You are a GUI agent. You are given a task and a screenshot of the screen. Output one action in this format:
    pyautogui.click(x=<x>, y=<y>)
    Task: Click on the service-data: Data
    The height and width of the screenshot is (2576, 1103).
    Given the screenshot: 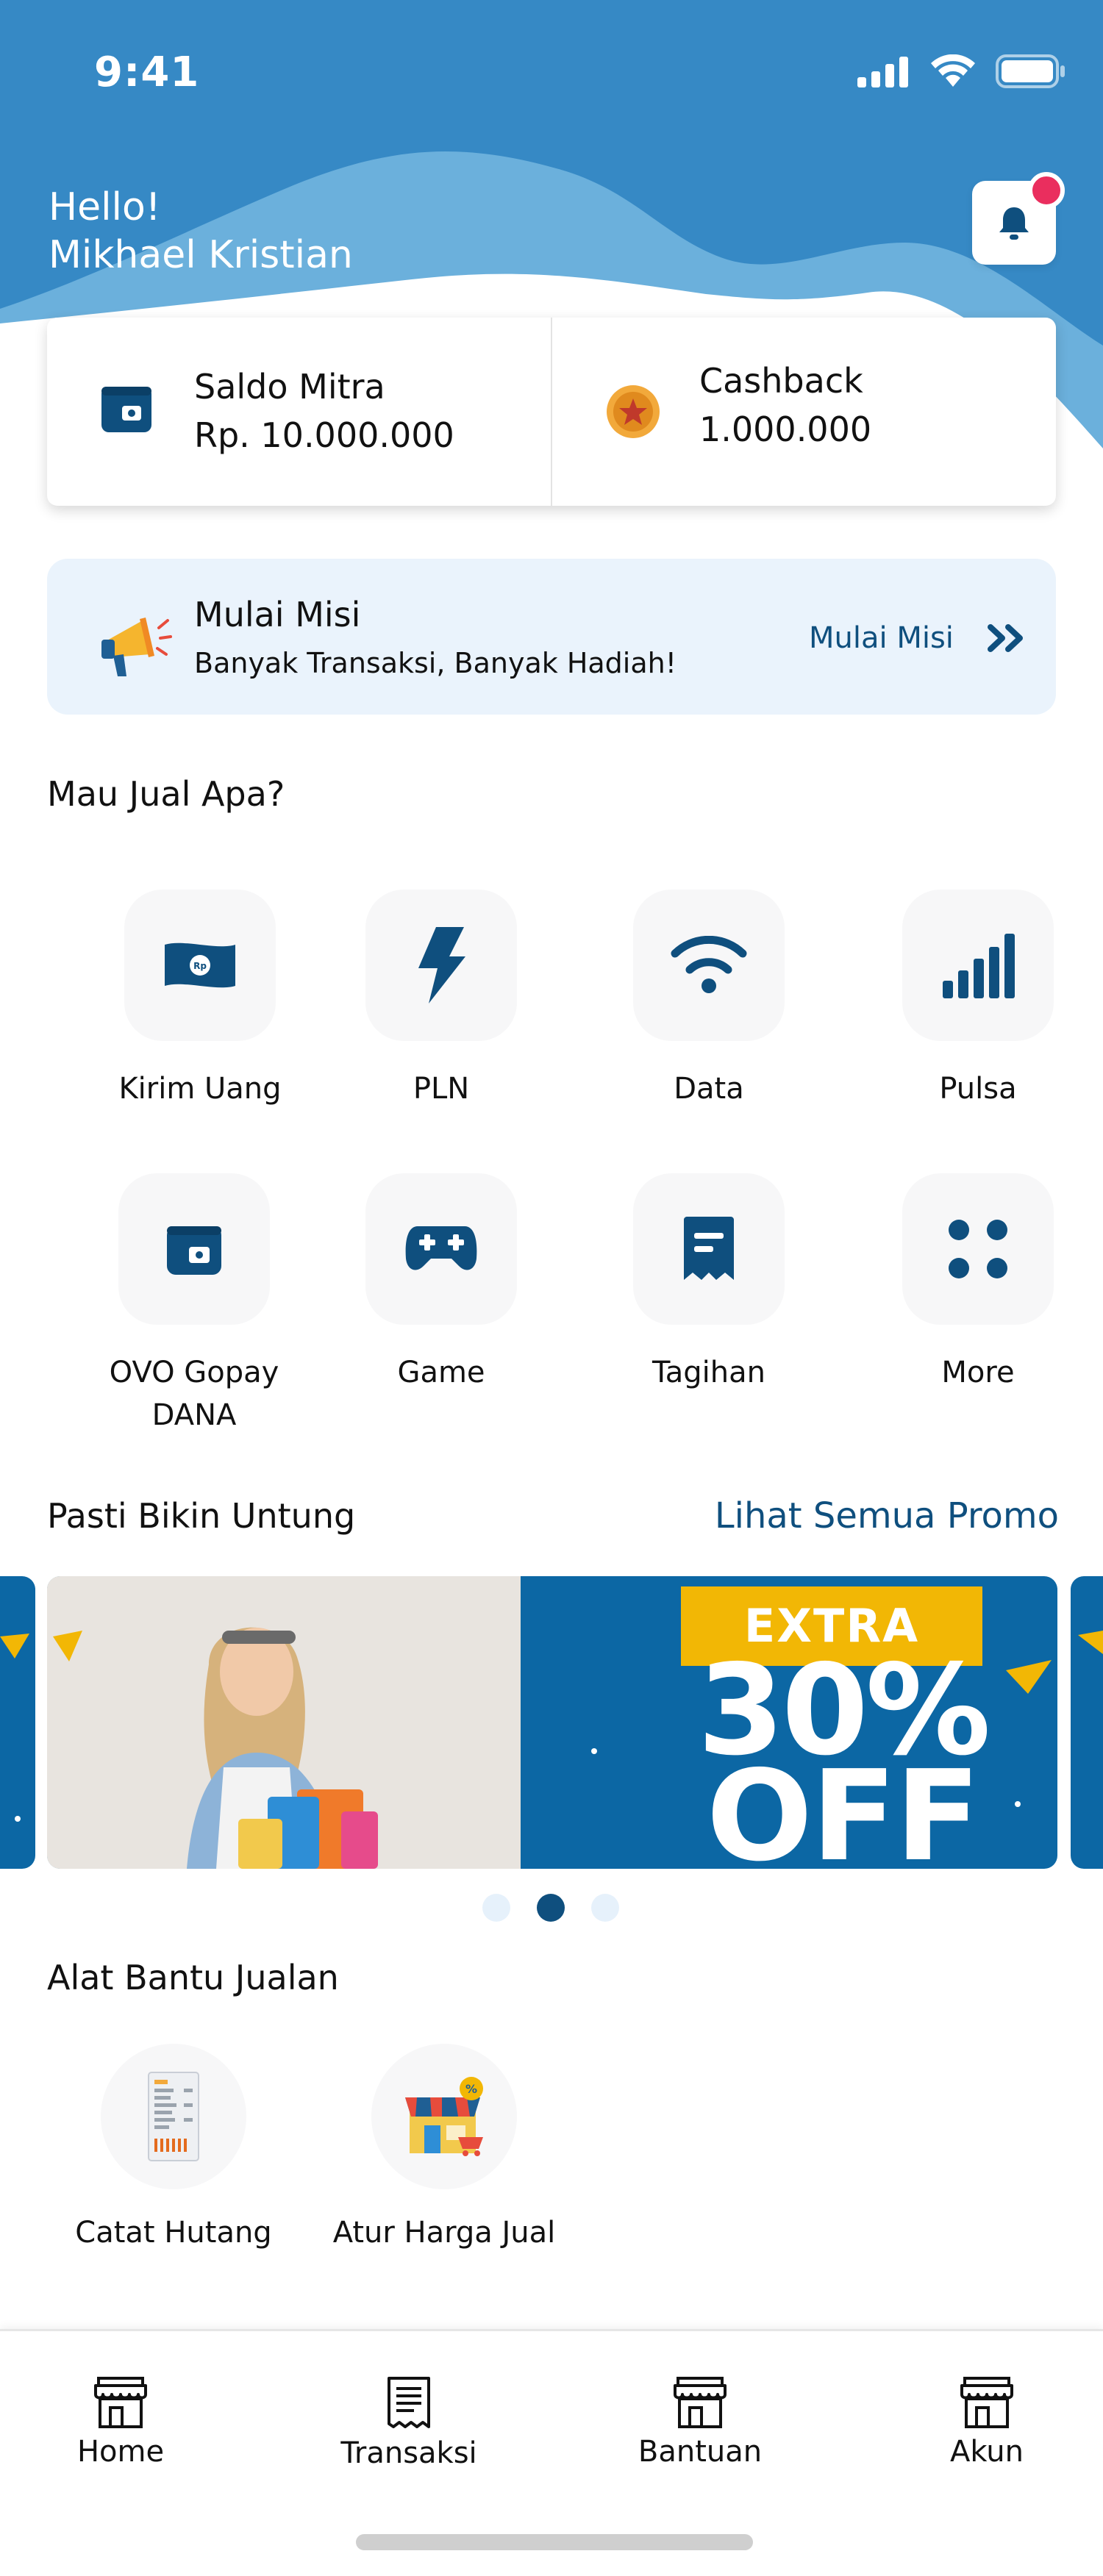 What is the action you would take?
    pyautogui.click(x=708, y=1000)
    